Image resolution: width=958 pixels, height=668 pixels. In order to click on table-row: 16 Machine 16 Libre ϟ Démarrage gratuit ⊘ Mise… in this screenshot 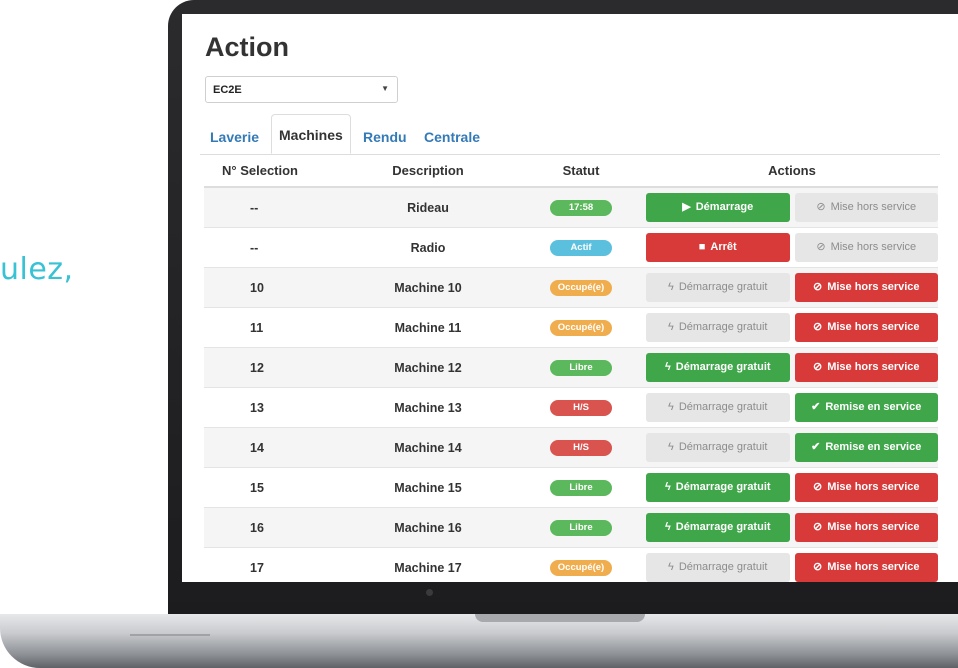, I will do `click(571, 527)`.